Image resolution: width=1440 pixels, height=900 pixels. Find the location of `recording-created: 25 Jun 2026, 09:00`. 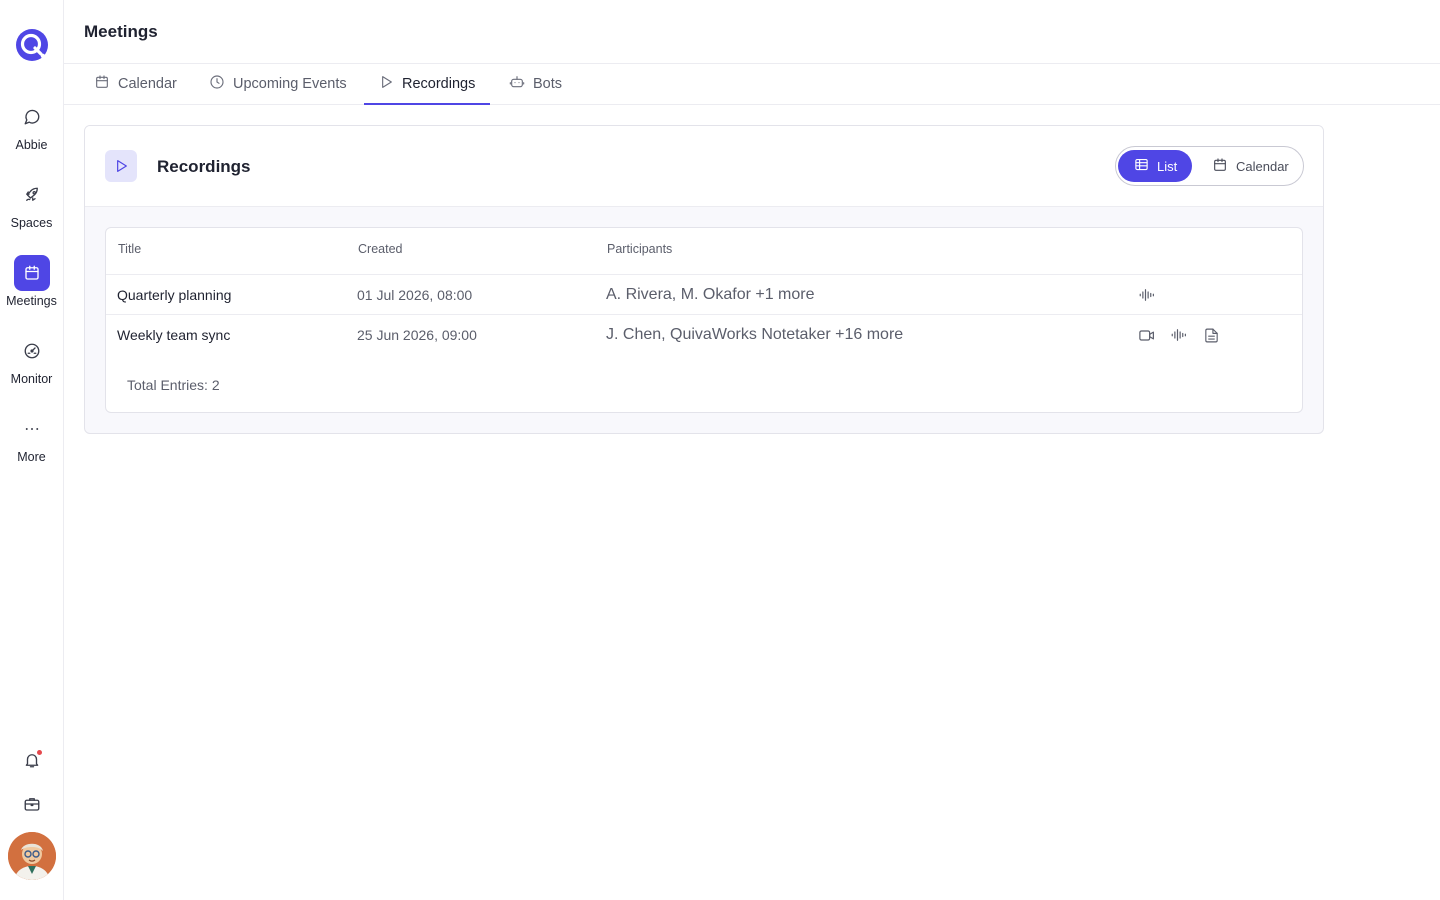

recording-created: 25 Jun 2026, 09:00 is located at coordinates (417, 335).